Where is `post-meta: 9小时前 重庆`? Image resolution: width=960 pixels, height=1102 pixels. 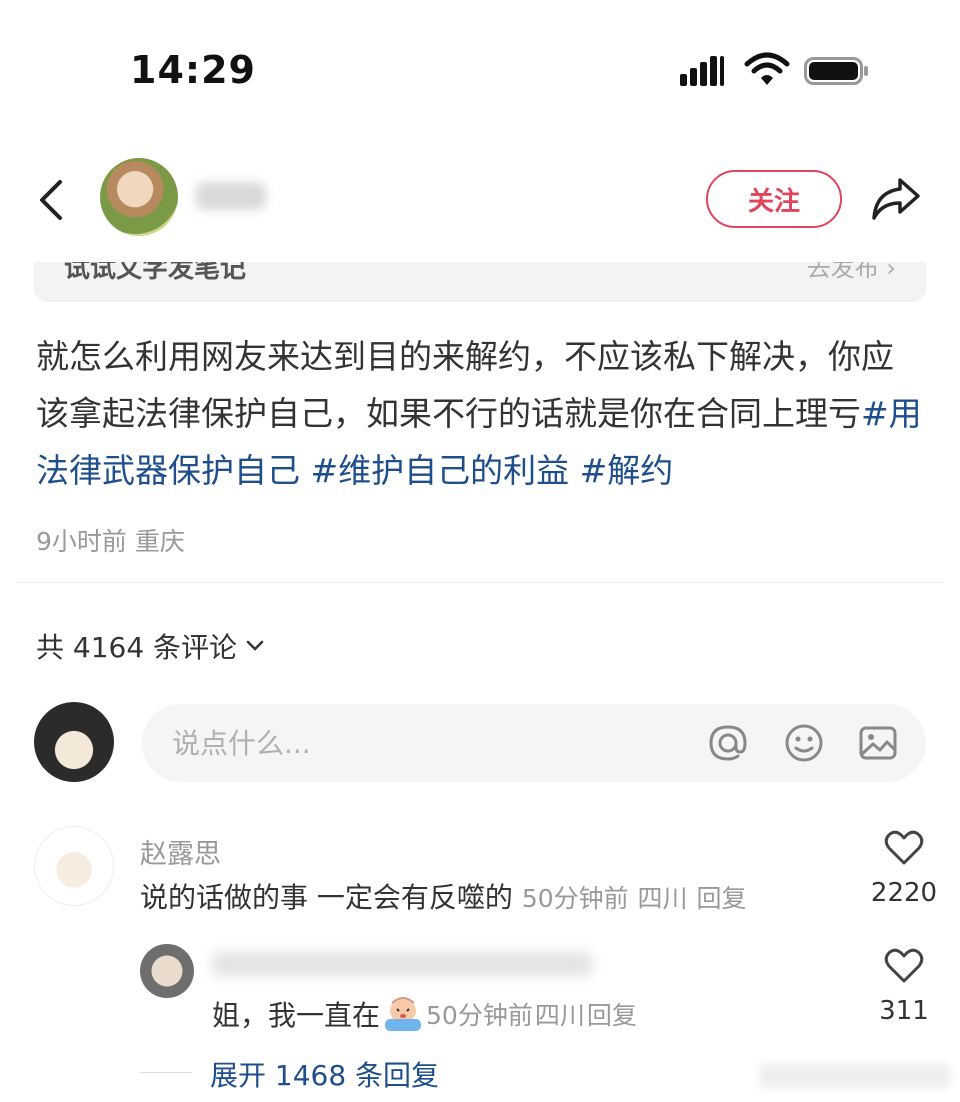
post-meta: 9小时前 重庆 is located at coordinates (110, 540).